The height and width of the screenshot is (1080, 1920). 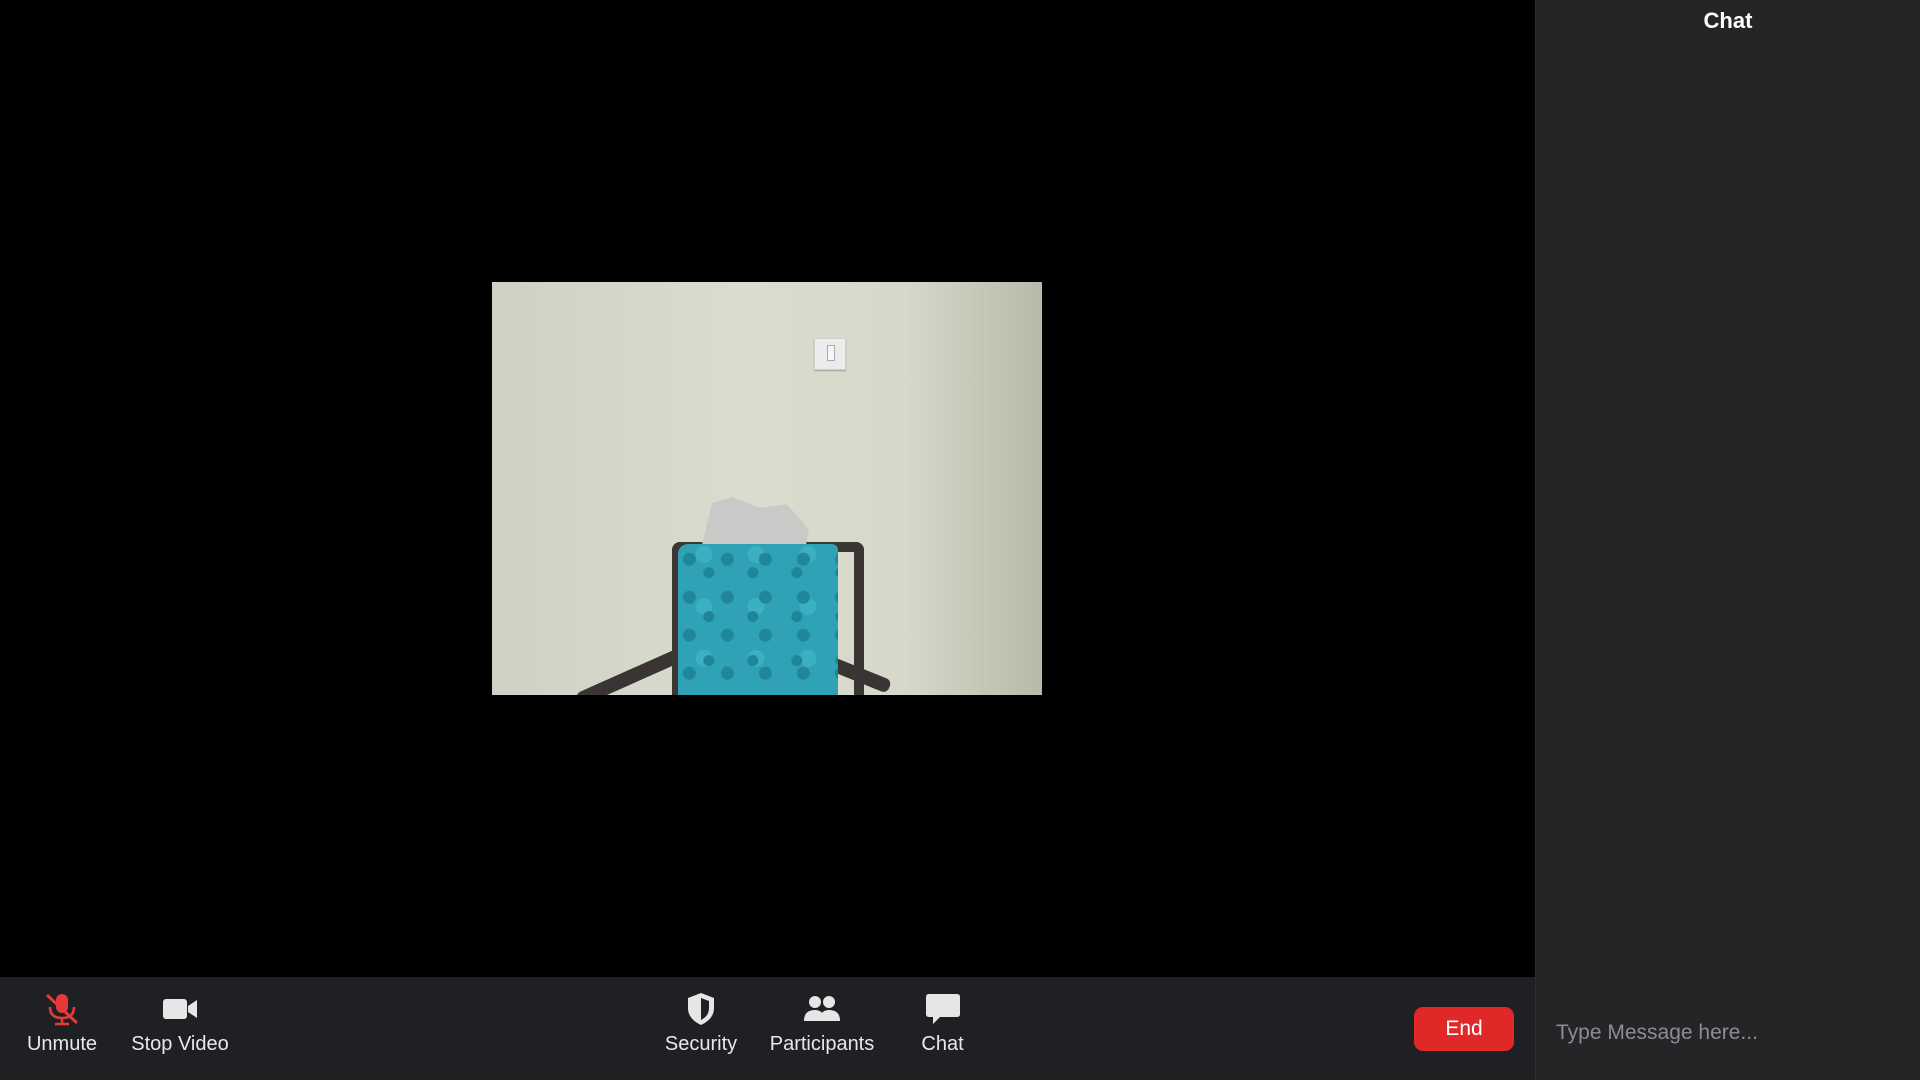 What do you see at coordinates (942, 1030) in the screenshot?
I see `chat-button: Chat` at bounding box center [942, 1030].